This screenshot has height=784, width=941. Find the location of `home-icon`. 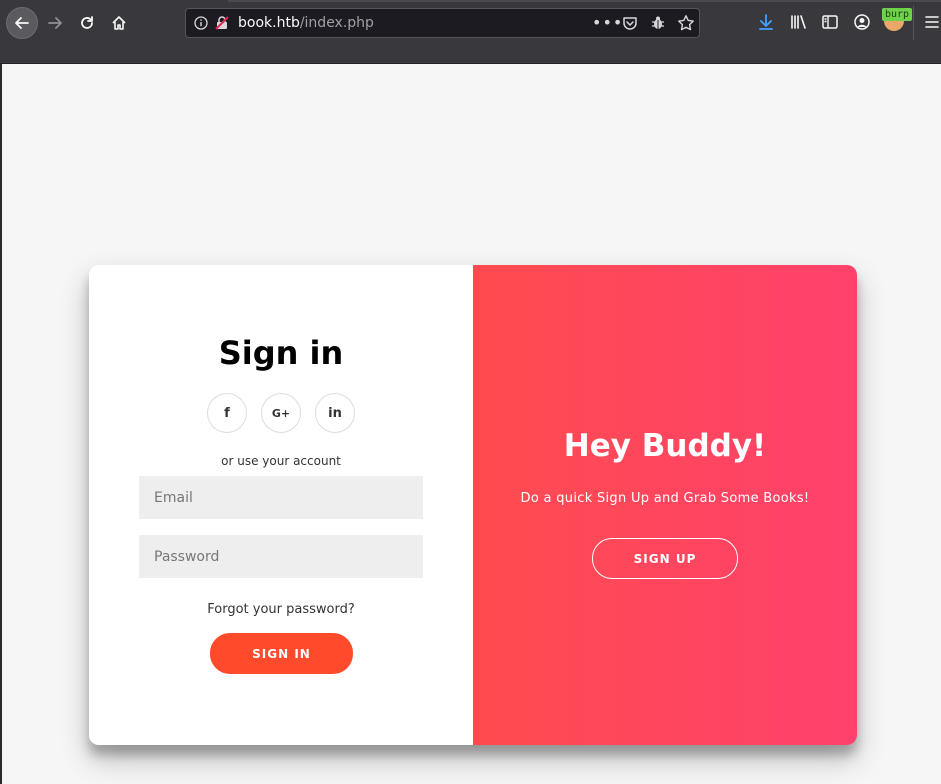

home-icon is located at coordinates (119, 23).